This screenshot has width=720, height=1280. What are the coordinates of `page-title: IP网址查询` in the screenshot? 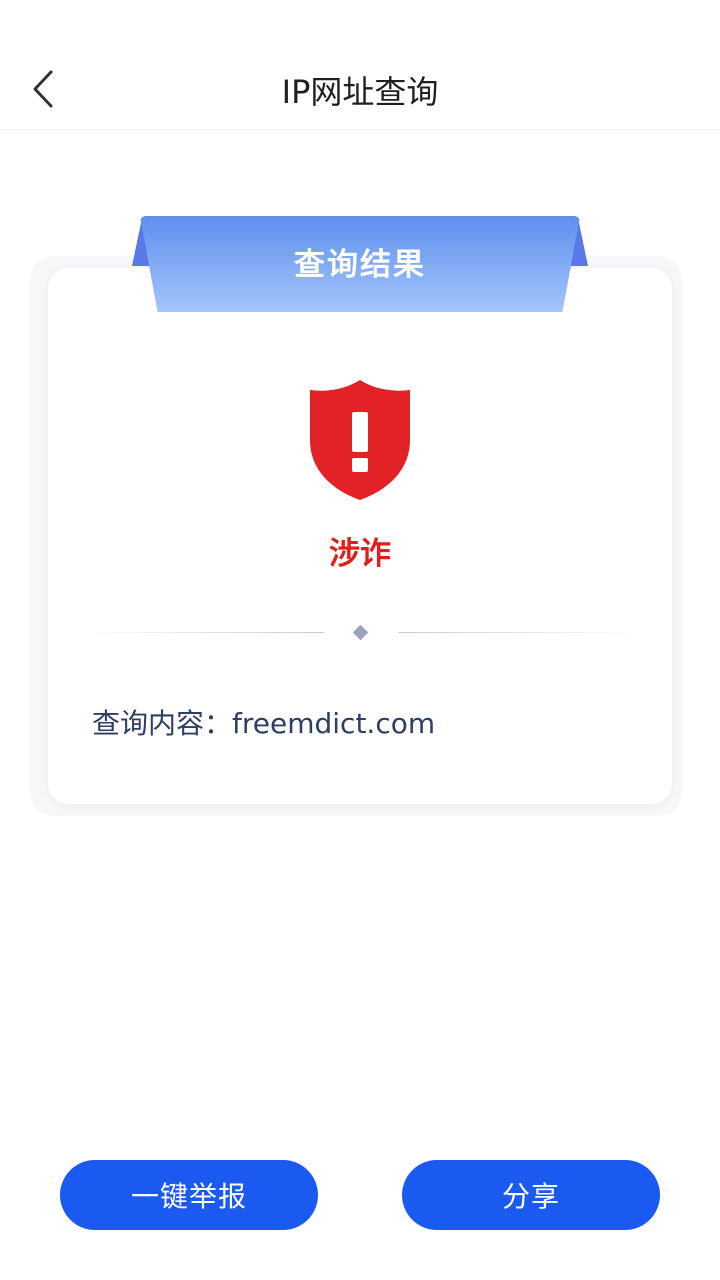 It's located at (360, 92).